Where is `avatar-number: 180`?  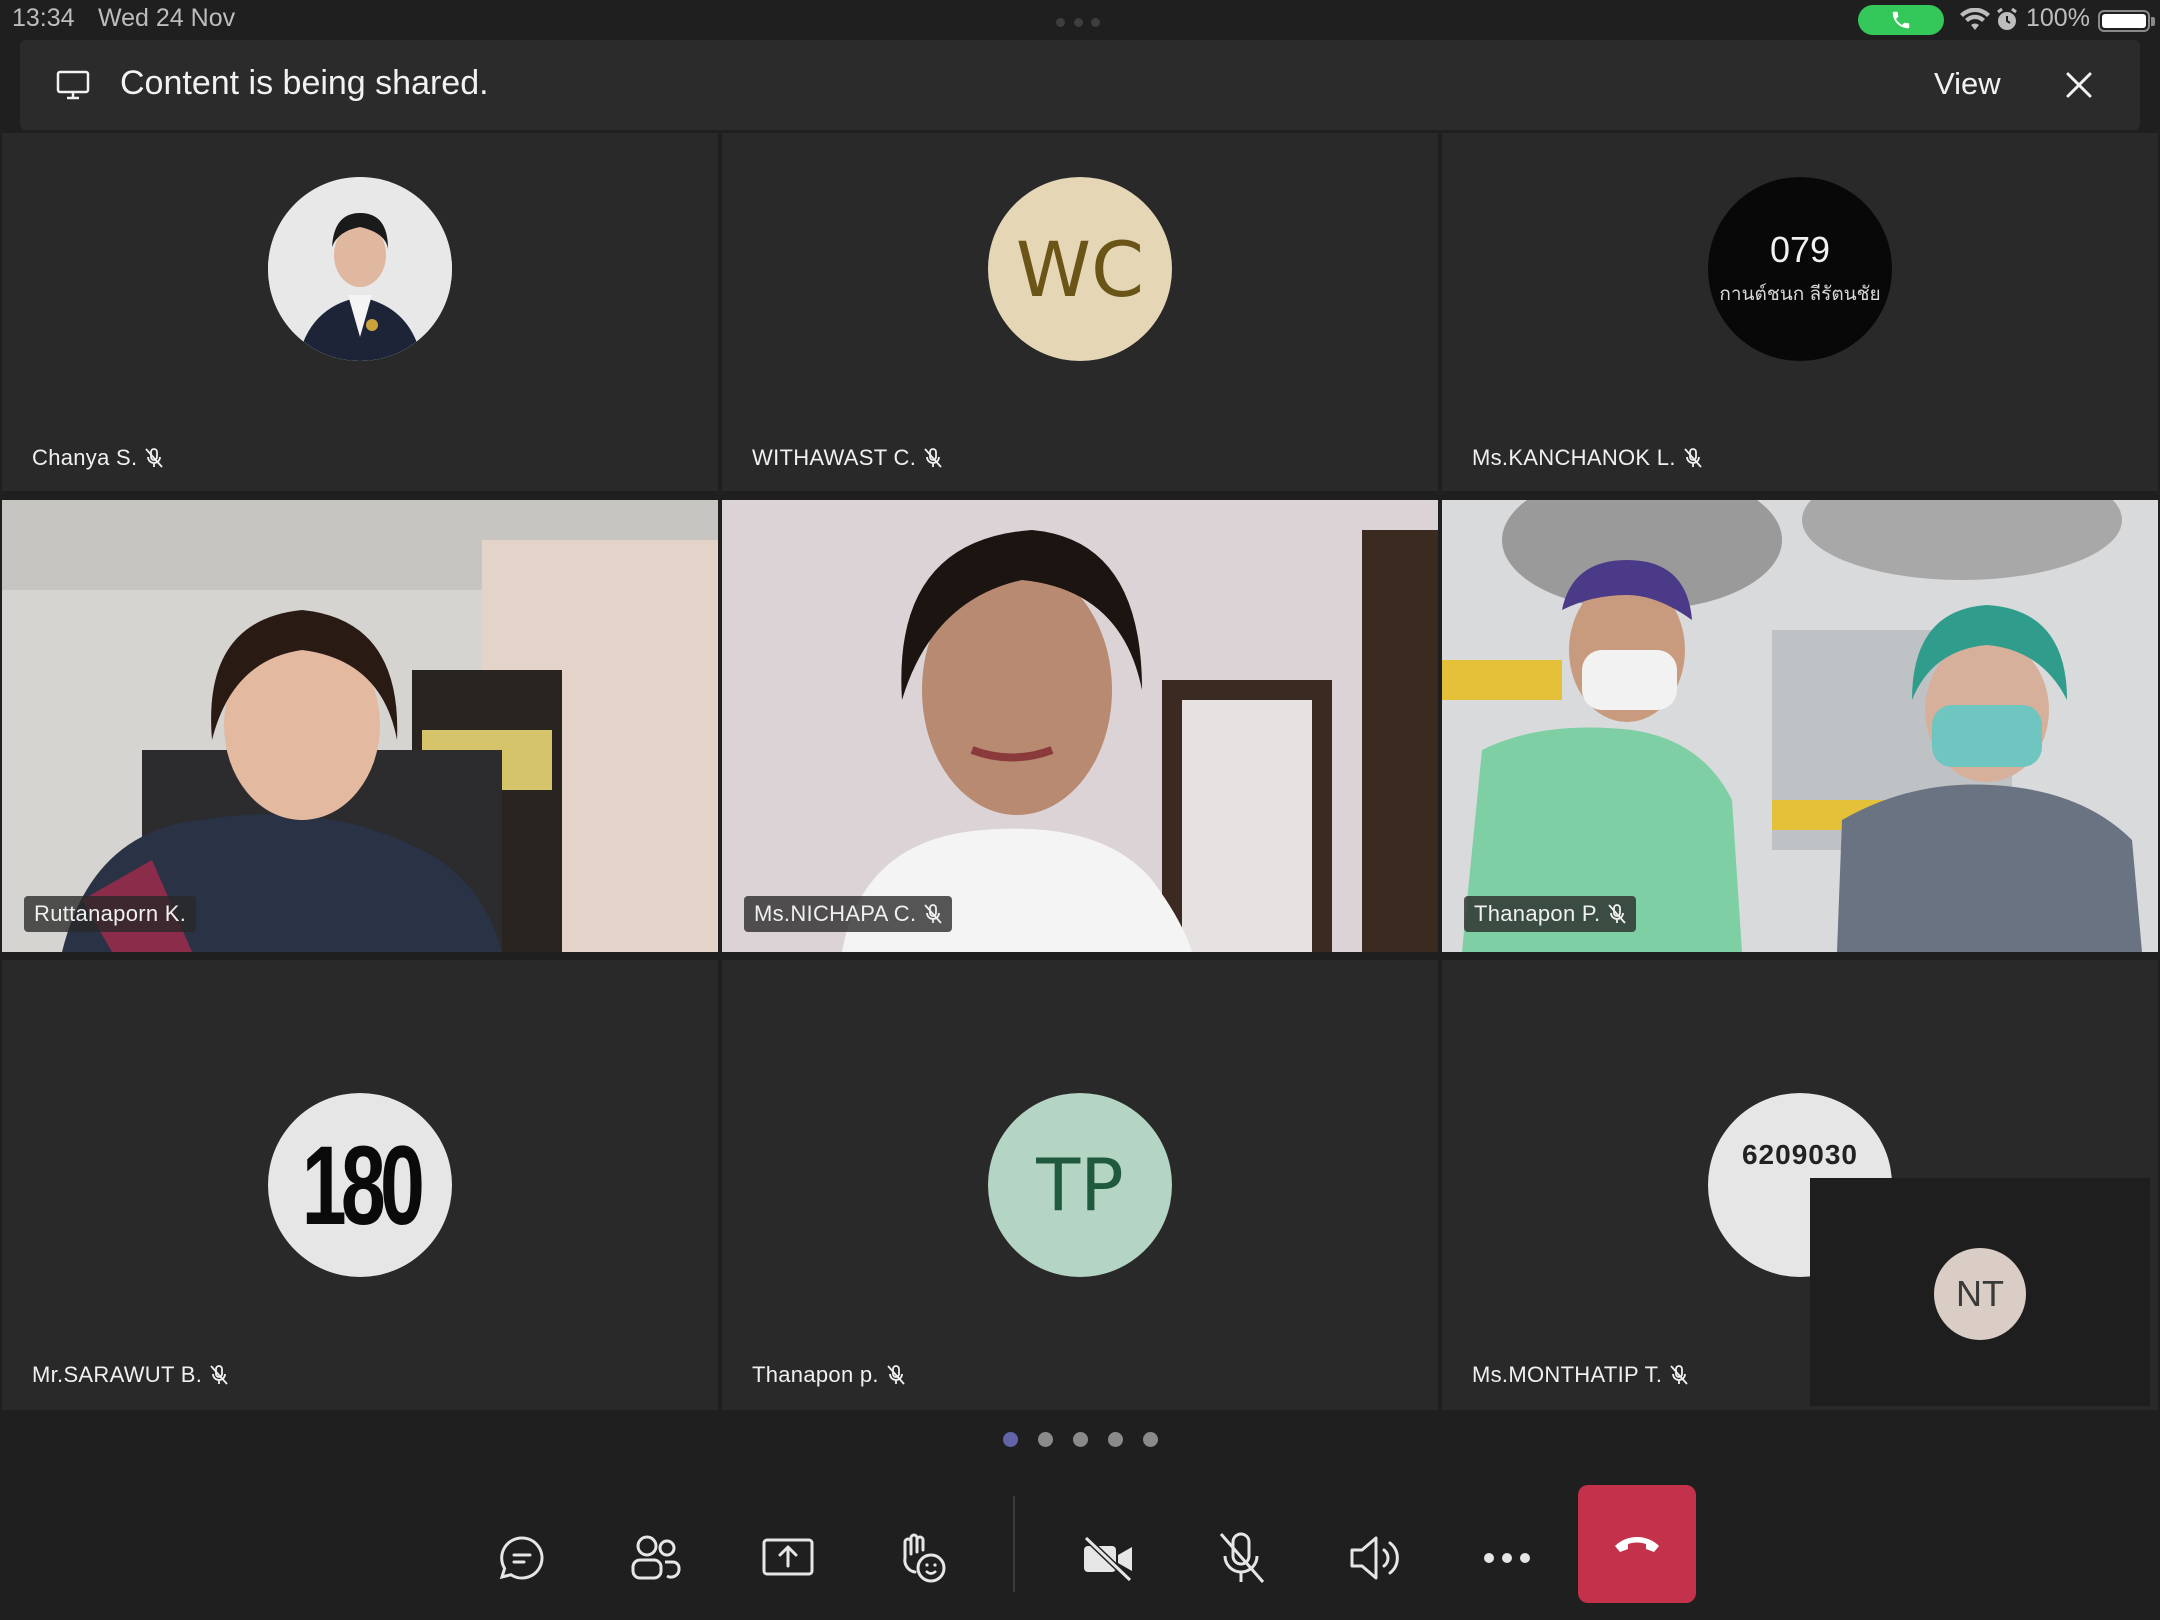 avatar-number: 180 is located at coordinates (362, 1185).